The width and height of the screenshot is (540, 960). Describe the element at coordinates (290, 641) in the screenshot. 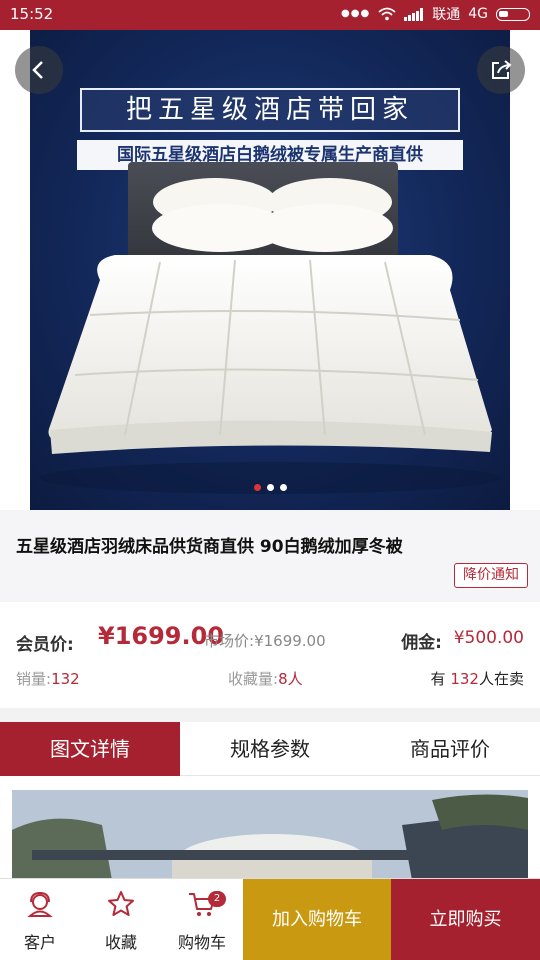

I see `market-price-value: ¥1699.00` at that location.